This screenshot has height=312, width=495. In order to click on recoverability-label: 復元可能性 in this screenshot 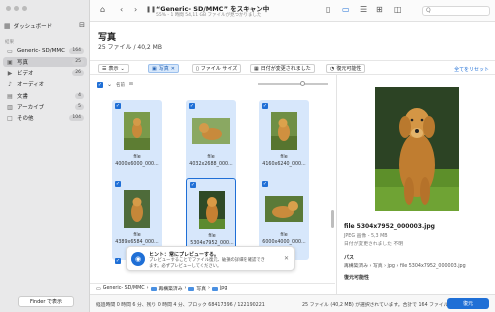, I will do `click(349, 69)`.